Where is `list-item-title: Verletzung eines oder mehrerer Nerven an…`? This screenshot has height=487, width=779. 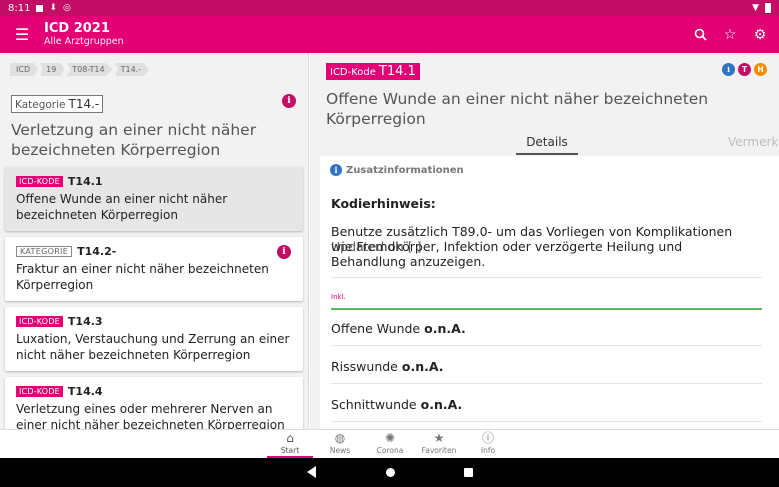
list-item-title: Verletzung eines oder mehrerer Nerven an… is located at coordinates (150, 415).